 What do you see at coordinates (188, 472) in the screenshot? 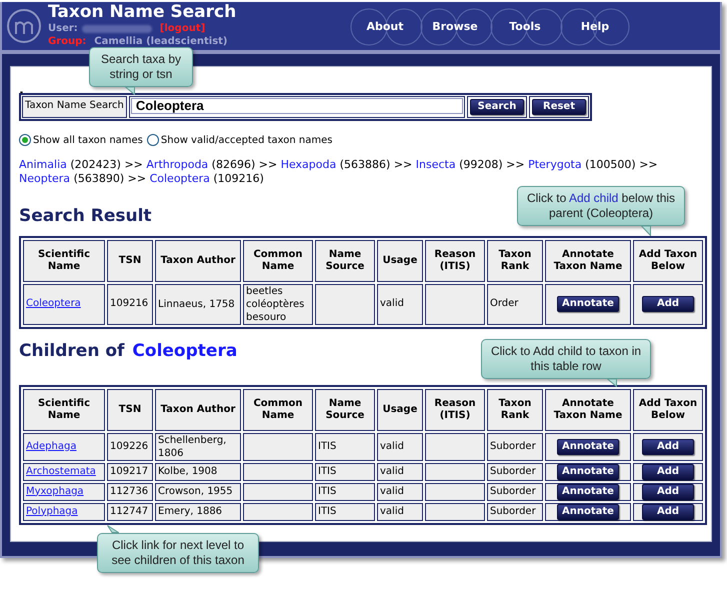
I see `table-cell: Kolbe, 1908` at bounding box center [188, 472].